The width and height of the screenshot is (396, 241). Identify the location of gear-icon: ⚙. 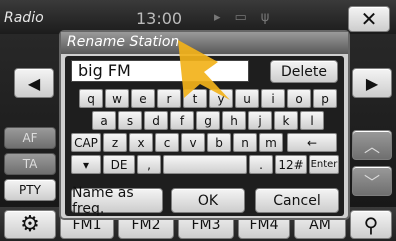
(30, 224).